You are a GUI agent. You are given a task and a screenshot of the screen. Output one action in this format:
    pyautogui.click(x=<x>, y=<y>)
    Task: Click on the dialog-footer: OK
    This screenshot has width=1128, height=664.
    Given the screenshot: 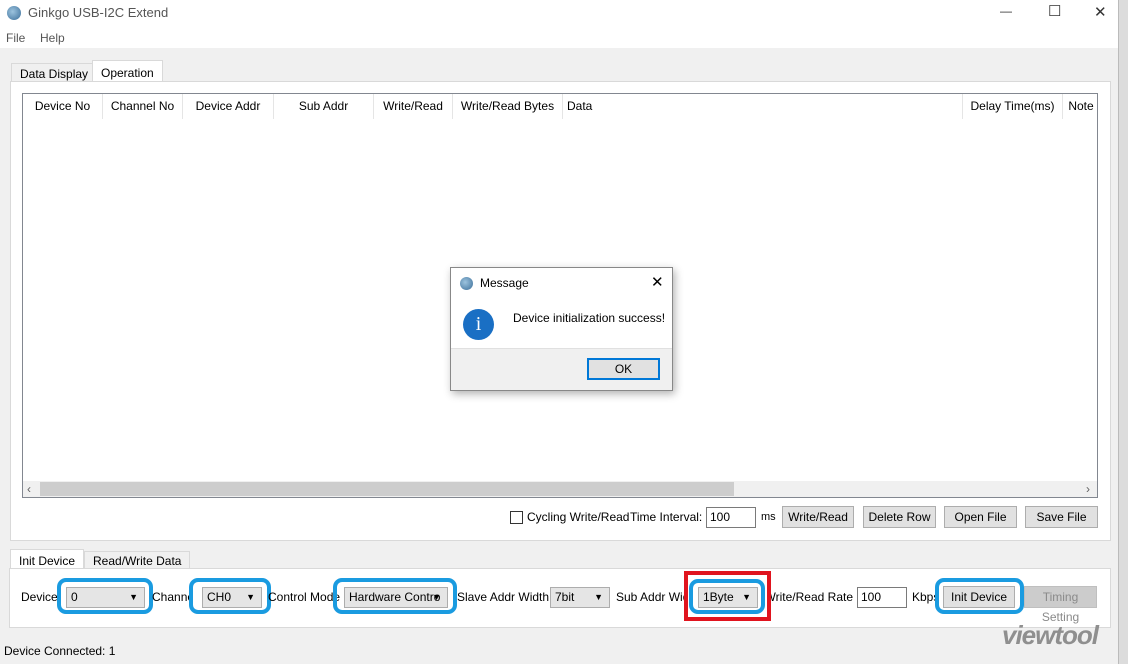 What is the action you would take?
    pyautogui.click(x=561, y=369)
    